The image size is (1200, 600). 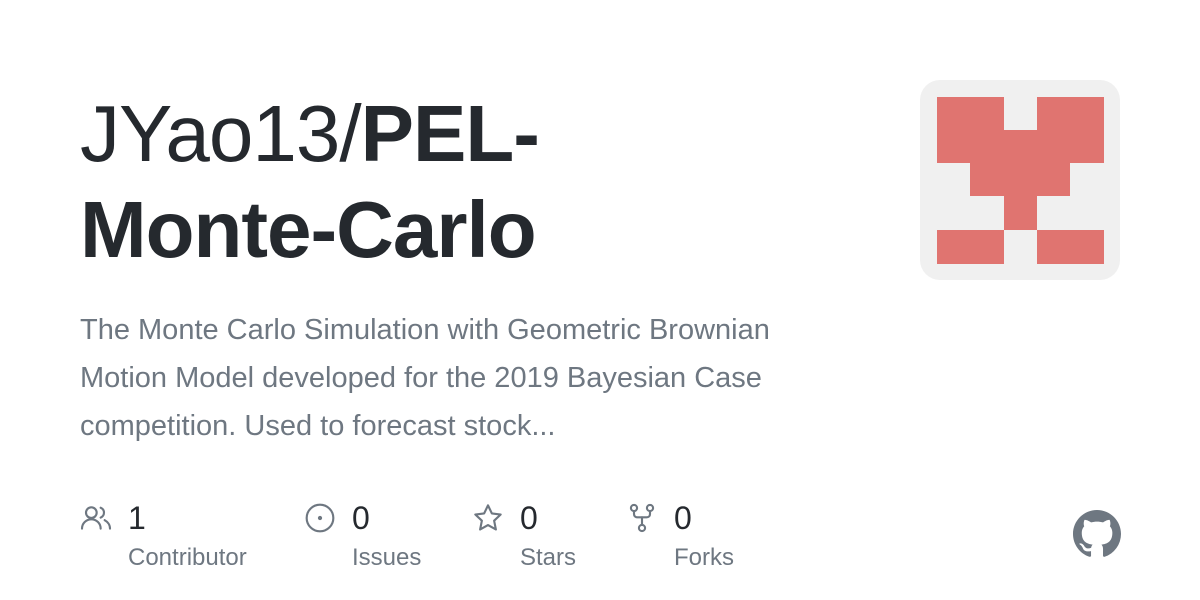 What do you see at coordinates (548, 557) in the screenshot?
I see `stars-label: Stars` at bounding box center [548, 557].